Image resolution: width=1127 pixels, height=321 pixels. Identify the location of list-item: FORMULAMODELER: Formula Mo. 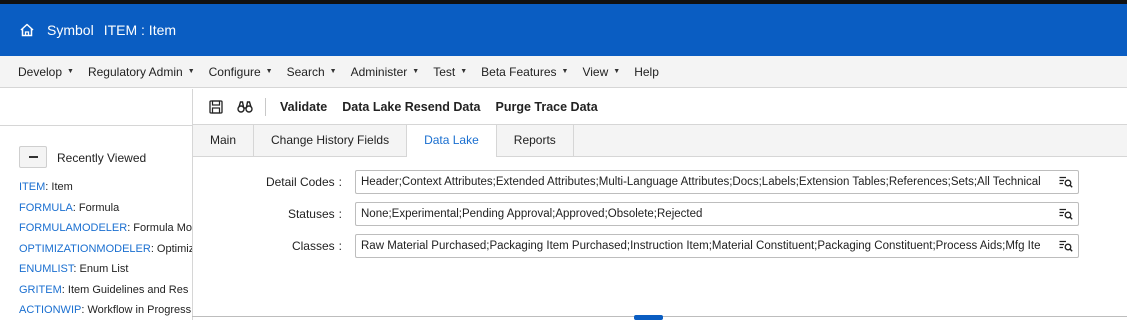
(105, 228).